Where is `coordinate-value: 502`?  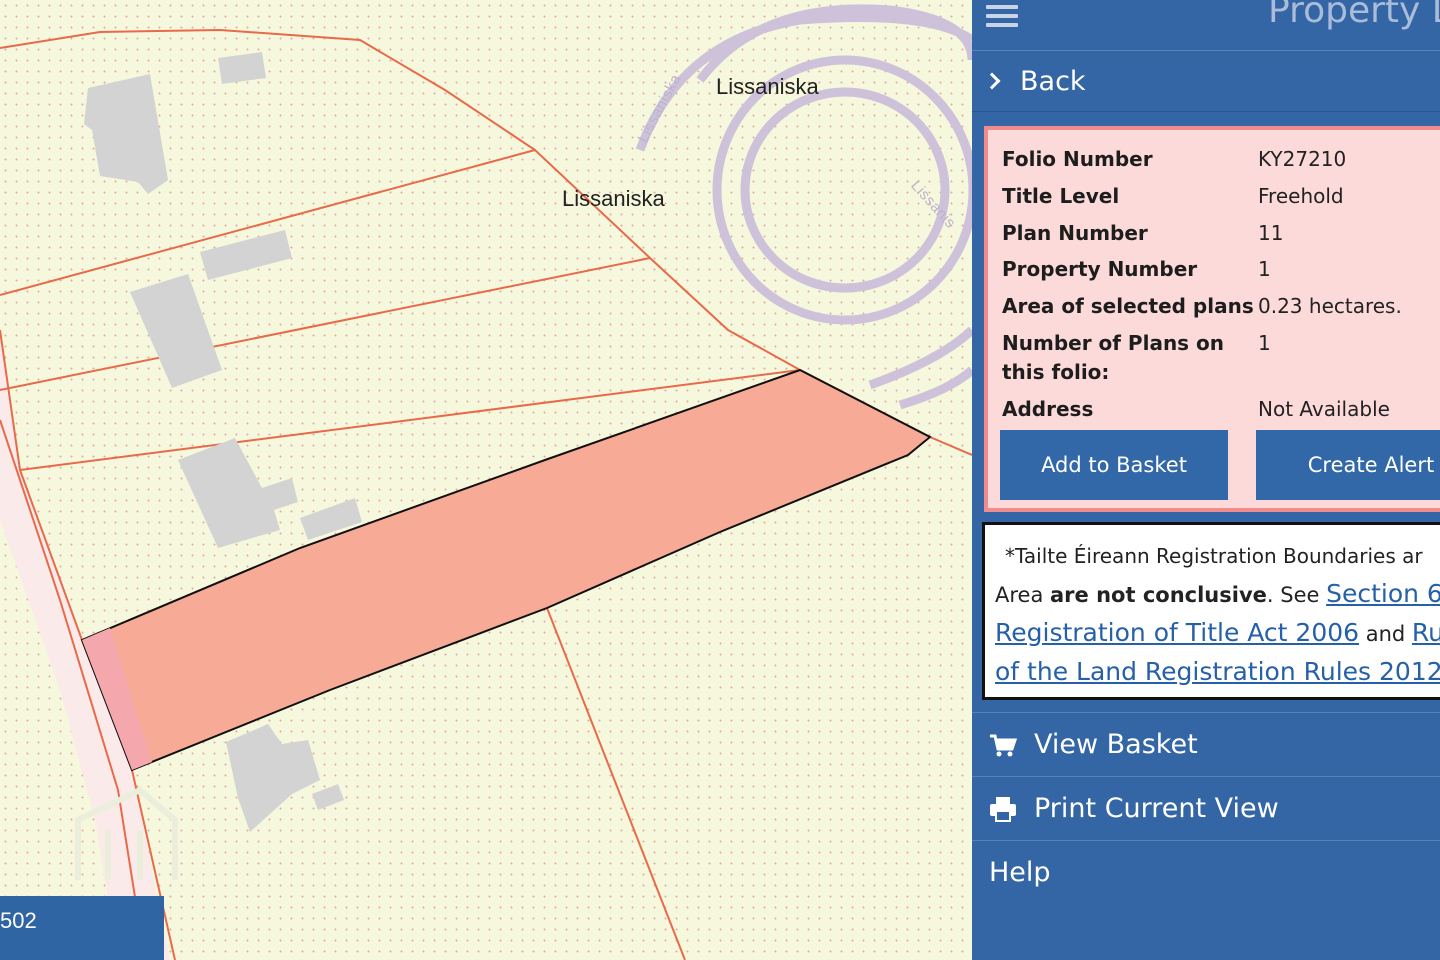
coordinate-value: 502 is located at coordinates (18, 920).